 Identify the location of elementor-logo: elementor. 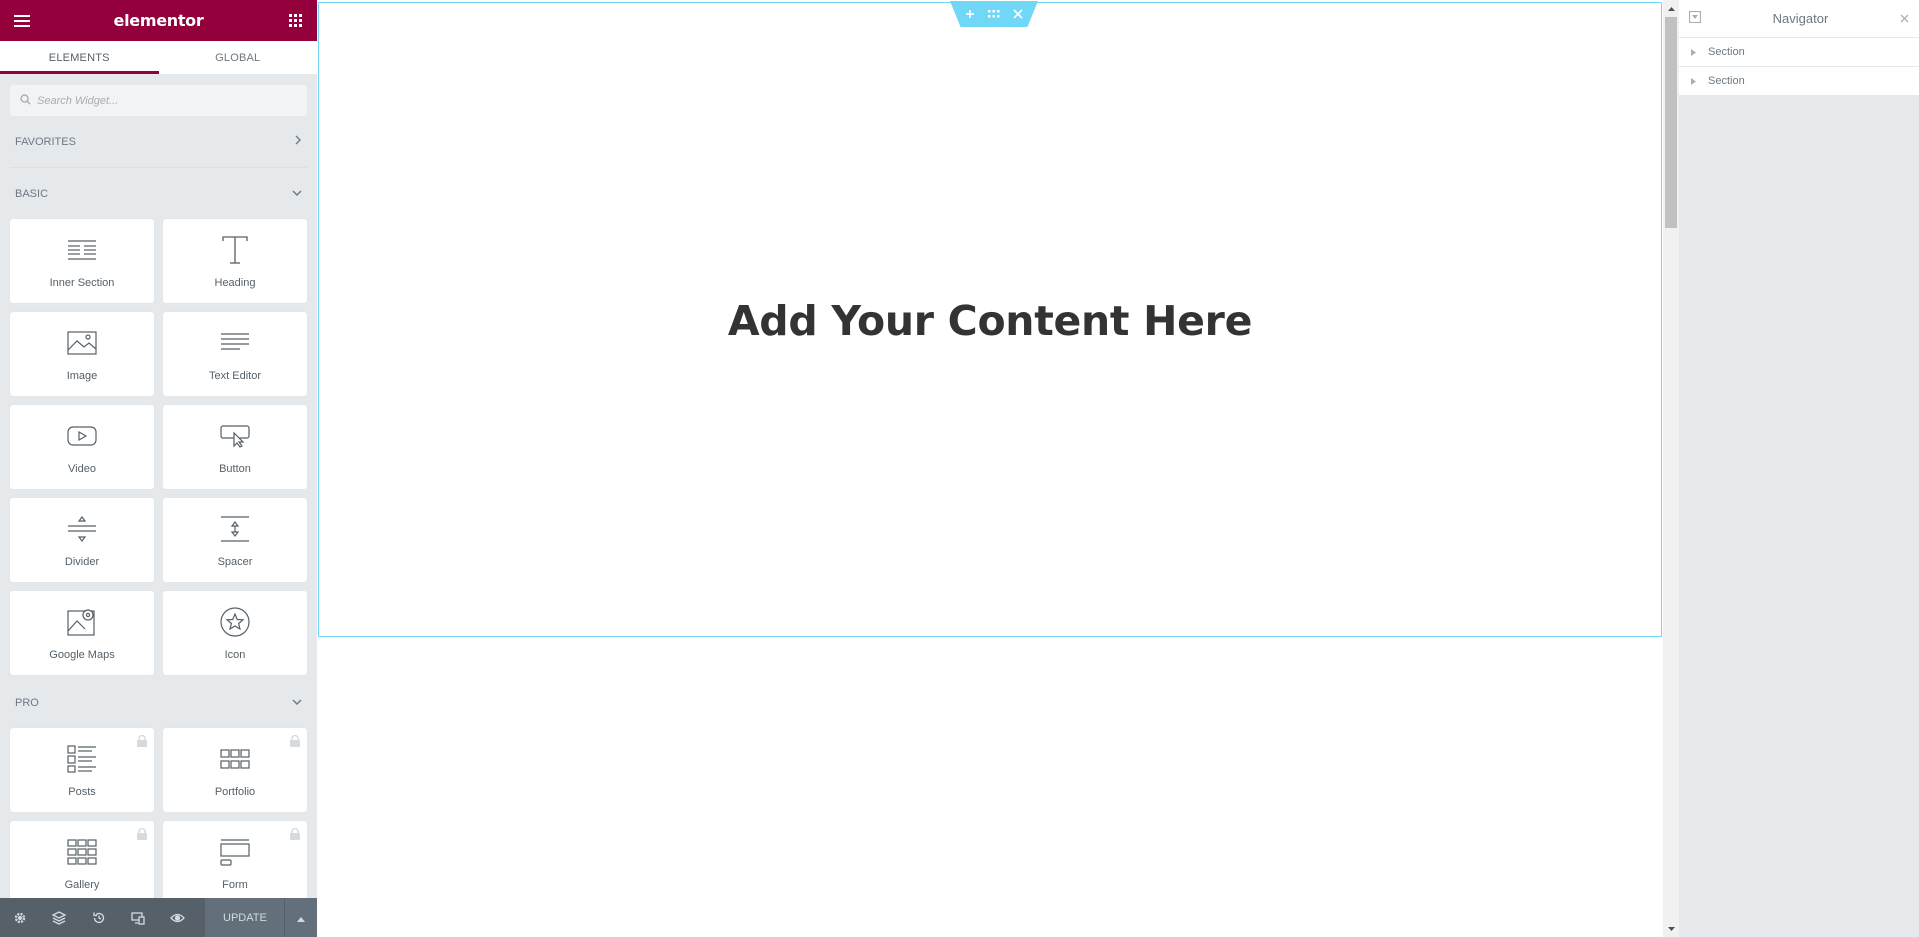
(158, 20).